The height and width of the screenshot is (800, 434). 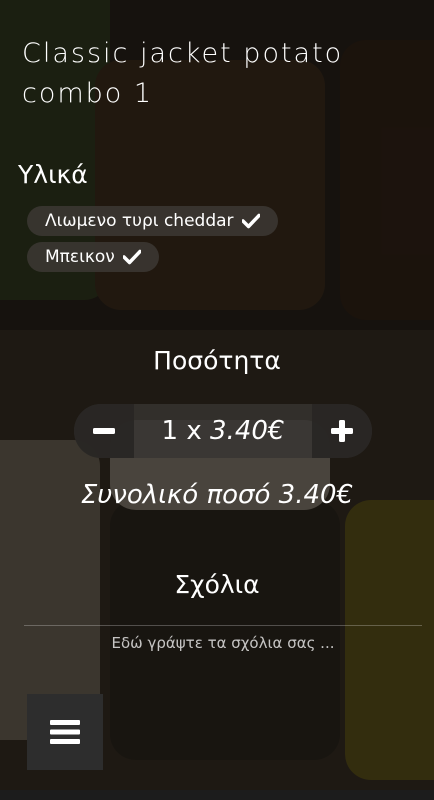 I want to click on quantity-heading: Ποσότητα, so click(x=217, y=360).